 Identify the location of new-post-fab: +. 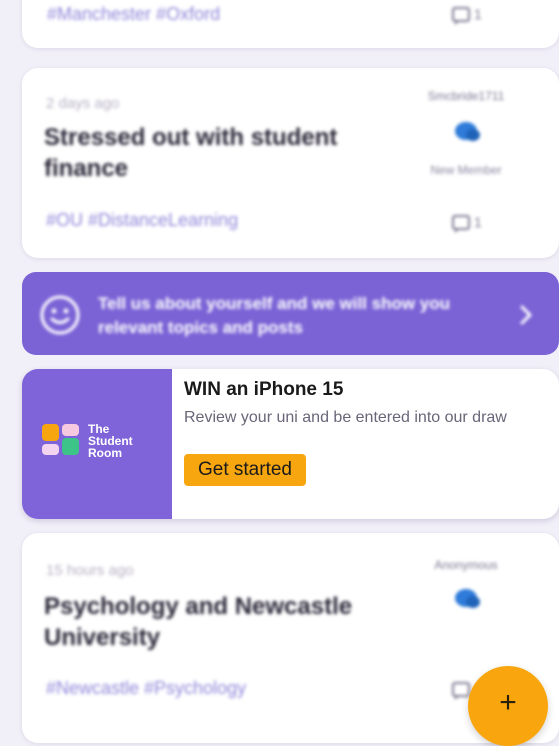
(508, 706).